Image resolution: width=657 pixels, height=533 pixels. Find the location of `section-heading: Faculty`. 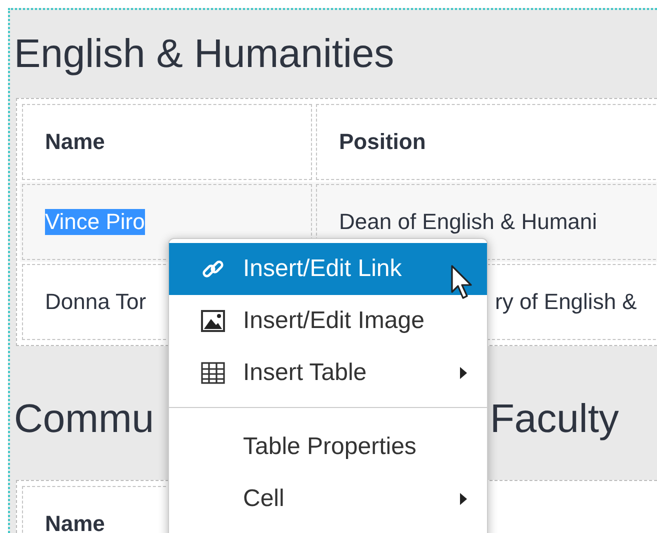

section-heading: Faculty is located at coordinates (555, 419).